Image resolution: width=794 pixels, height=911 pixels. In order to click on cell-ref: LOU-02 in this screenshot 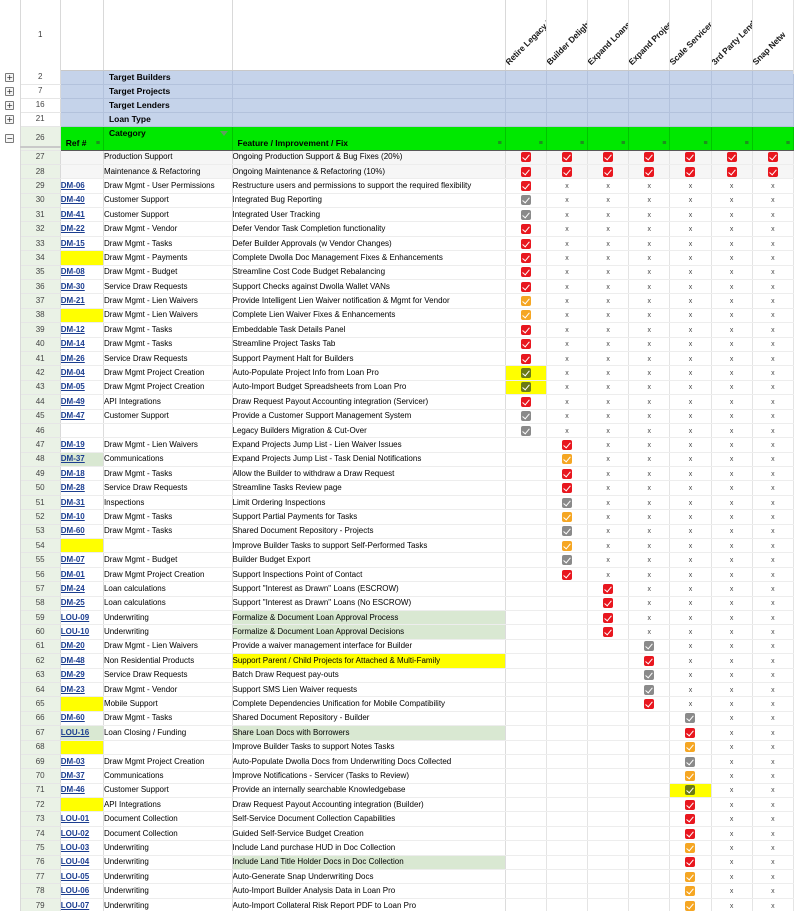, I will do `click(82, 834)`.